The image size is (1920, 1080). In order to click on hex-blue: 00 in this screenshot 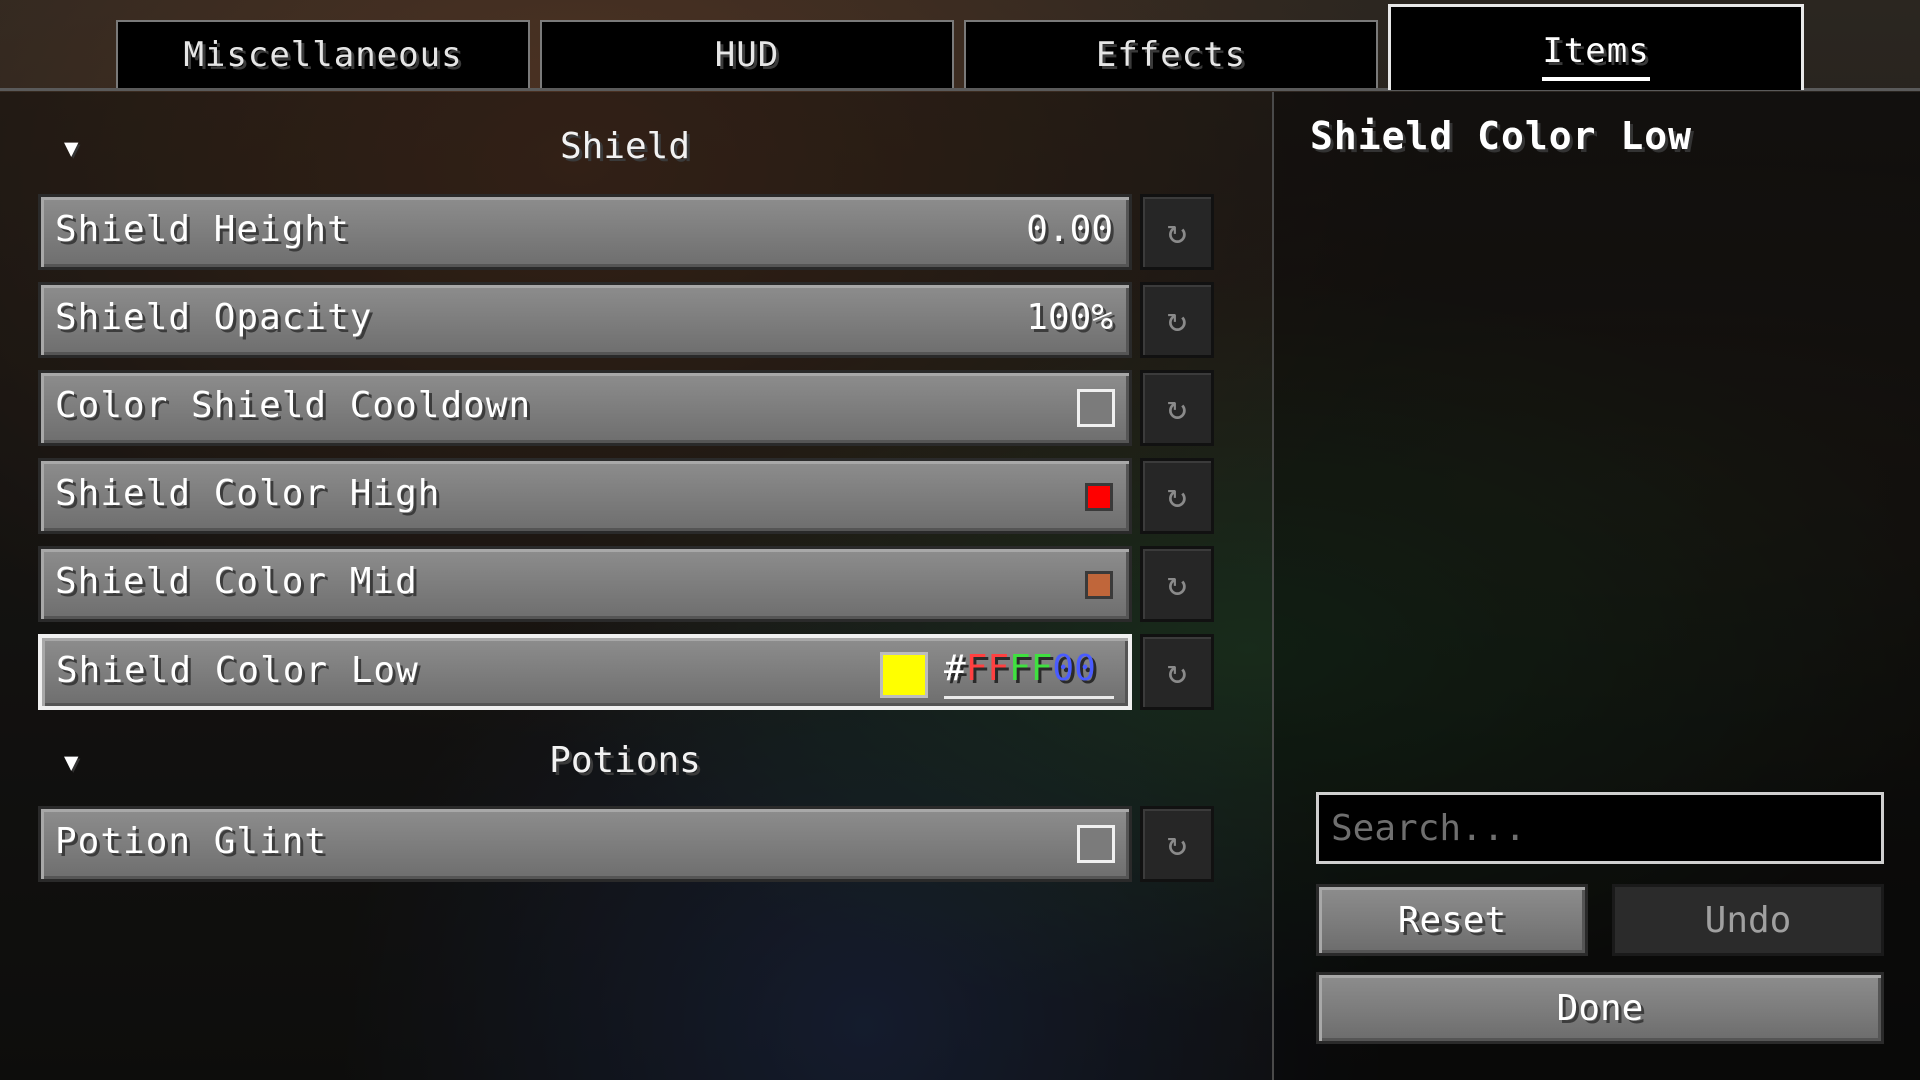, I will do `click(1074, 668)`.